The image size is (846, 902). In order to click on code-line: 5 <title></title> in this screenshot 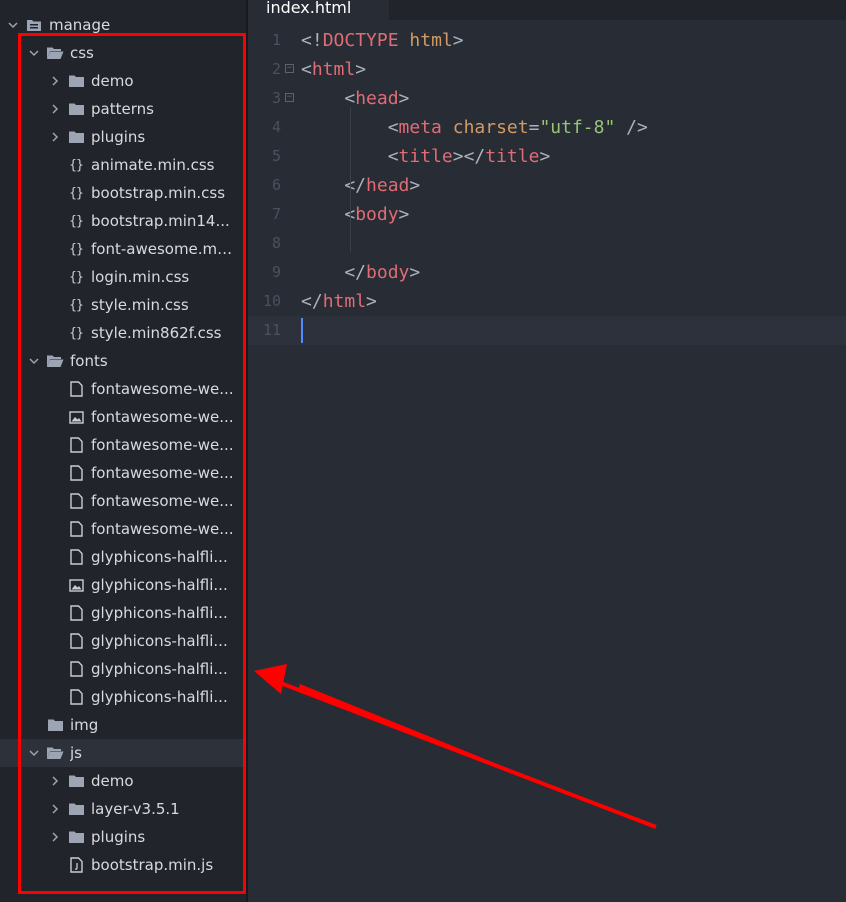, I will do `click(547, 156)`.